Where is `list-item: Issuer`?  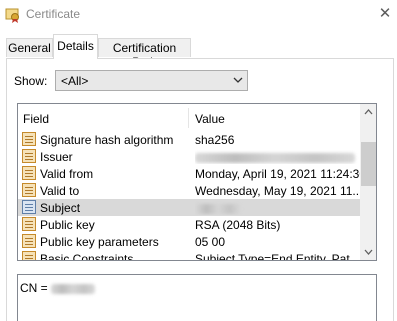 list-item: Issuer is located at coordinates (189, 156).